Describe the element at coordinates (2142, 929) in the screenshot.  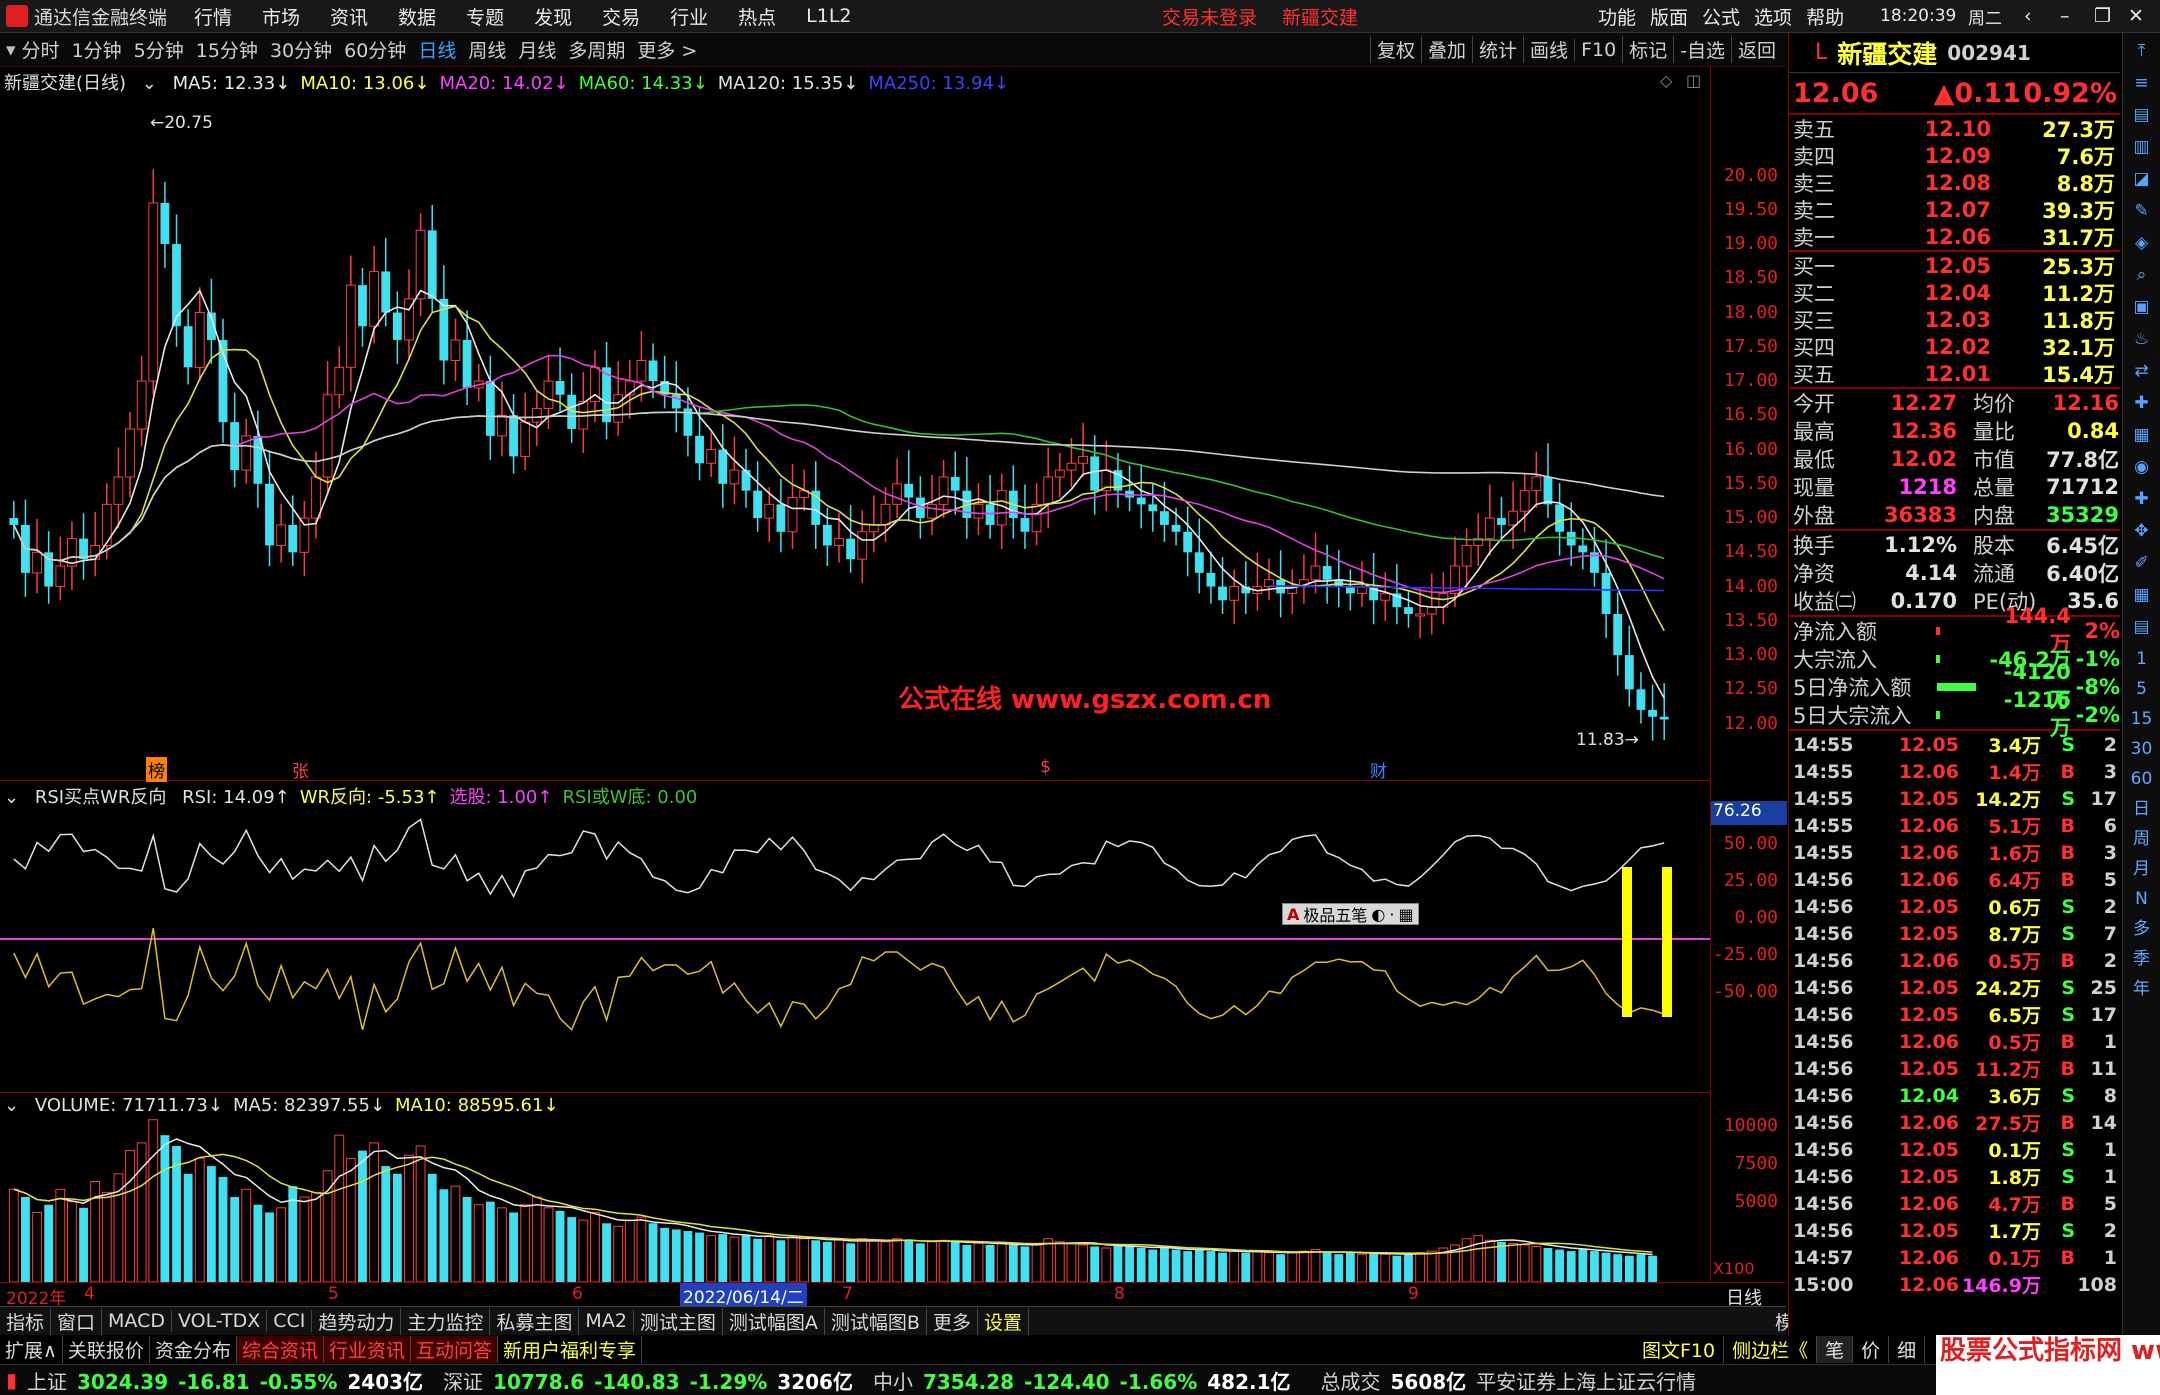
I see `side-period-9: 多` at that location.